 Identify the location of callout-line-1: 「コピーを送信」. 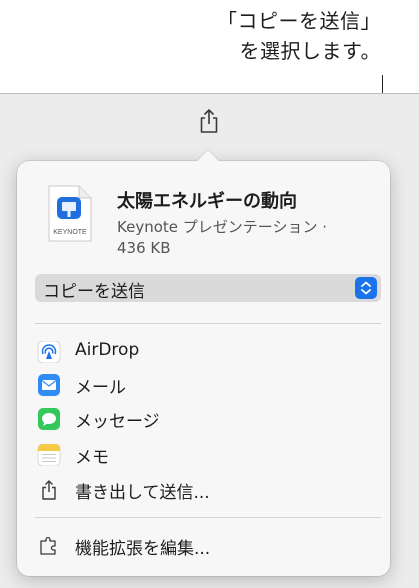
(299, 21).